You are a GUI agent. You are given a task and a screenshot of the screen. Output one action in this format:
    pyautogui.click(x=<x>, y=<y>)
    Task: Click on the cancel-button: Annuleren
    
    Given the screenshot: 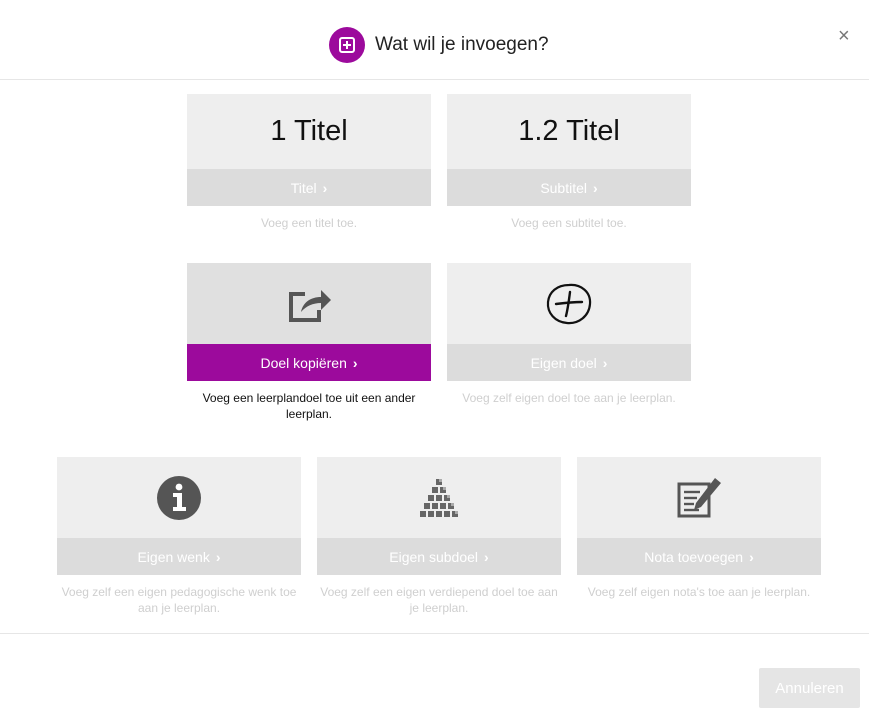 What is the action you would take?
    pyautogui.click(x=809, y=688)
    